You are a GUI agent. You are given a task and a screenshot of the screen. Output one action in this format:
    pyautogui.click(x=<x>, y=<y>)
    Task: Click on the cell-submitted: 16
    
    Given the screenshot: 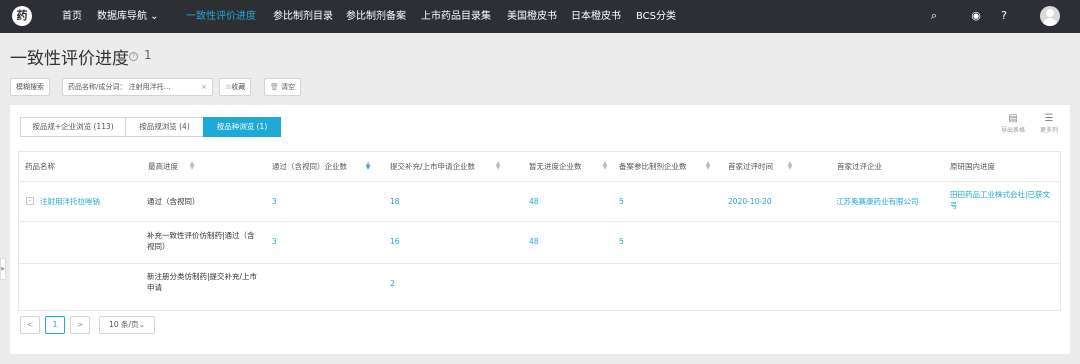 What is the action you would take?
    pyautogui.click(x=395, y=241)
    